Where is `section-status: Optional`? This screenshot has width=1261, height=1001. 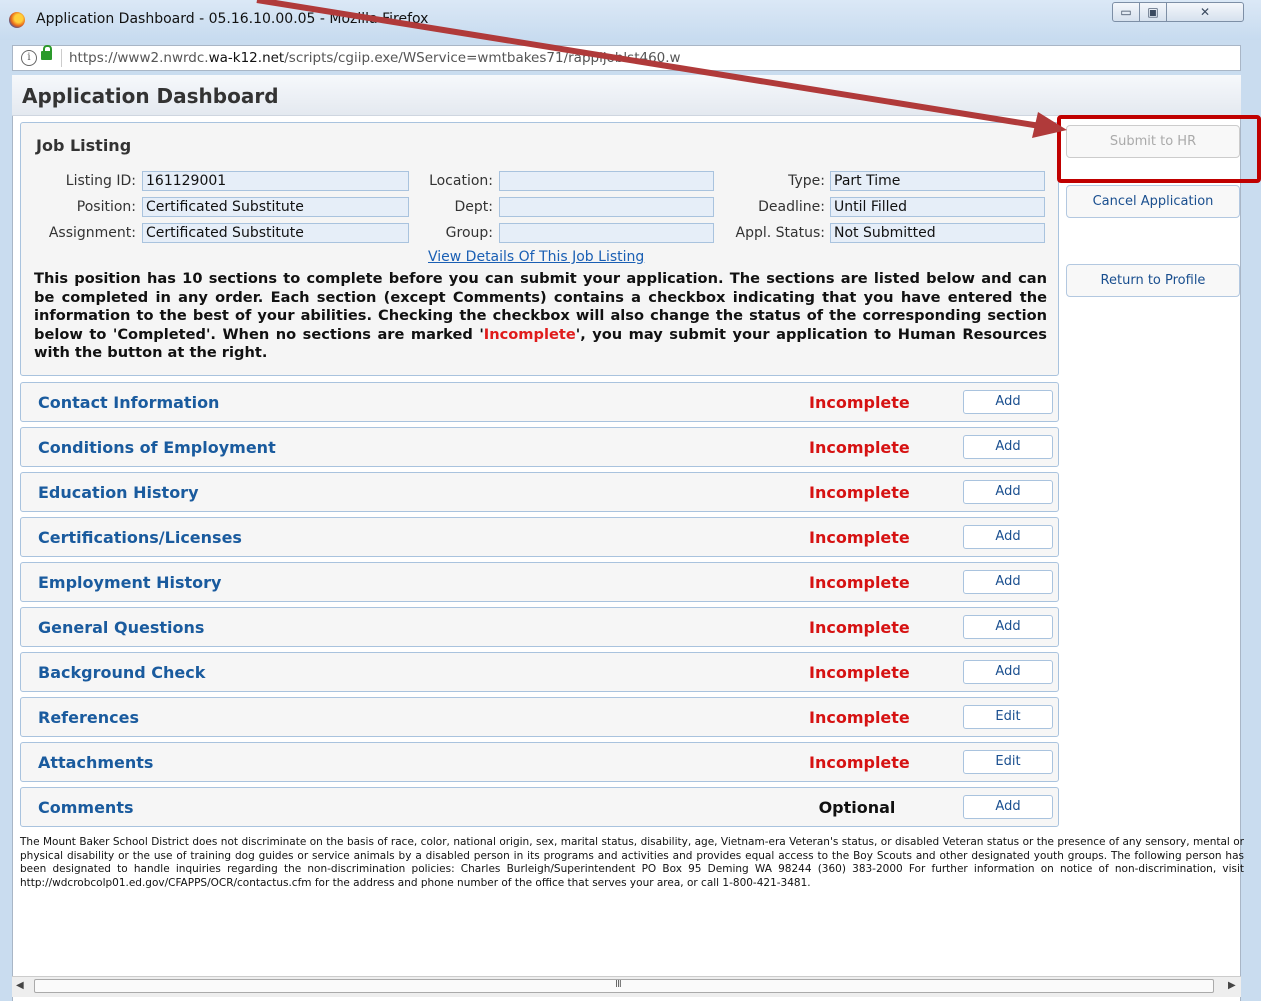
section-status: Optional is located at coordinates (857, 807).